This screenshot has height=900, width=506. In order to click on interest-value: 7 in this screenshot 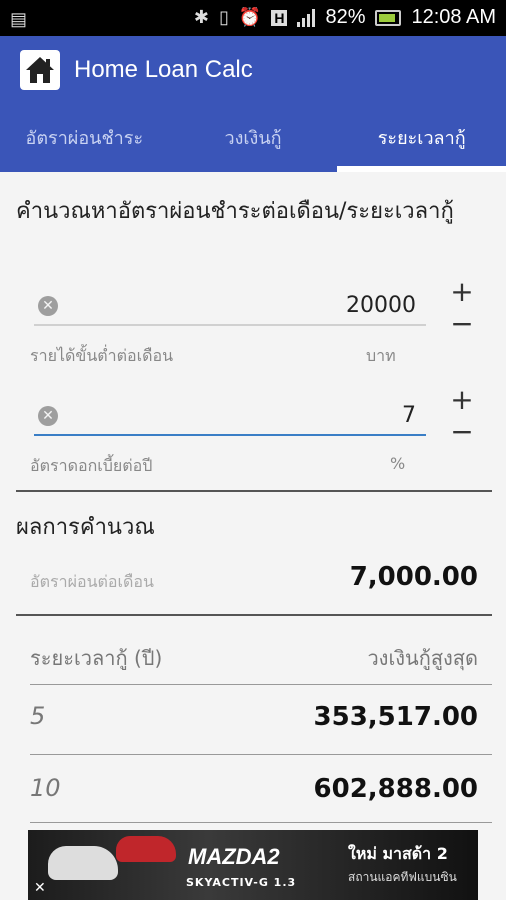, I will do `click(409, 416)`.